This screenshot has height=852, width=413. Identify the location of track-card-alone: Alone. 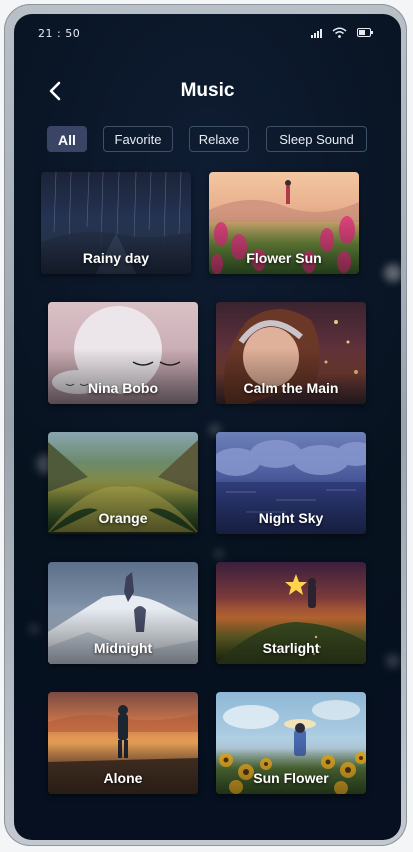
(123, 743).